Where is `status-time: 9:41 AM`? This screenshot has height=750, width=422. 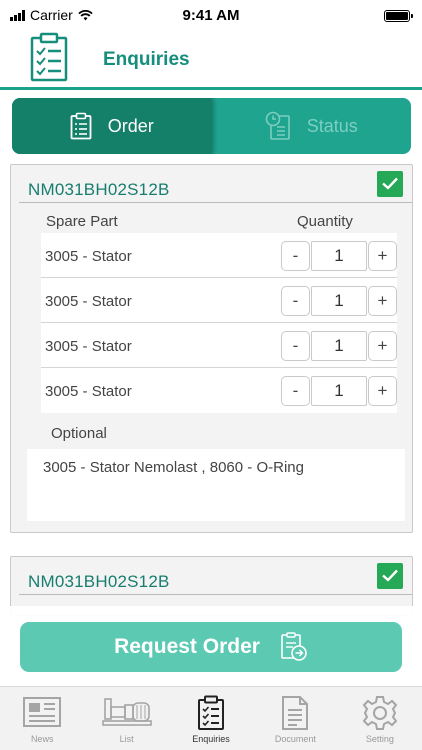
status-time: 9:41 AM is located at coordinates (211, 15).